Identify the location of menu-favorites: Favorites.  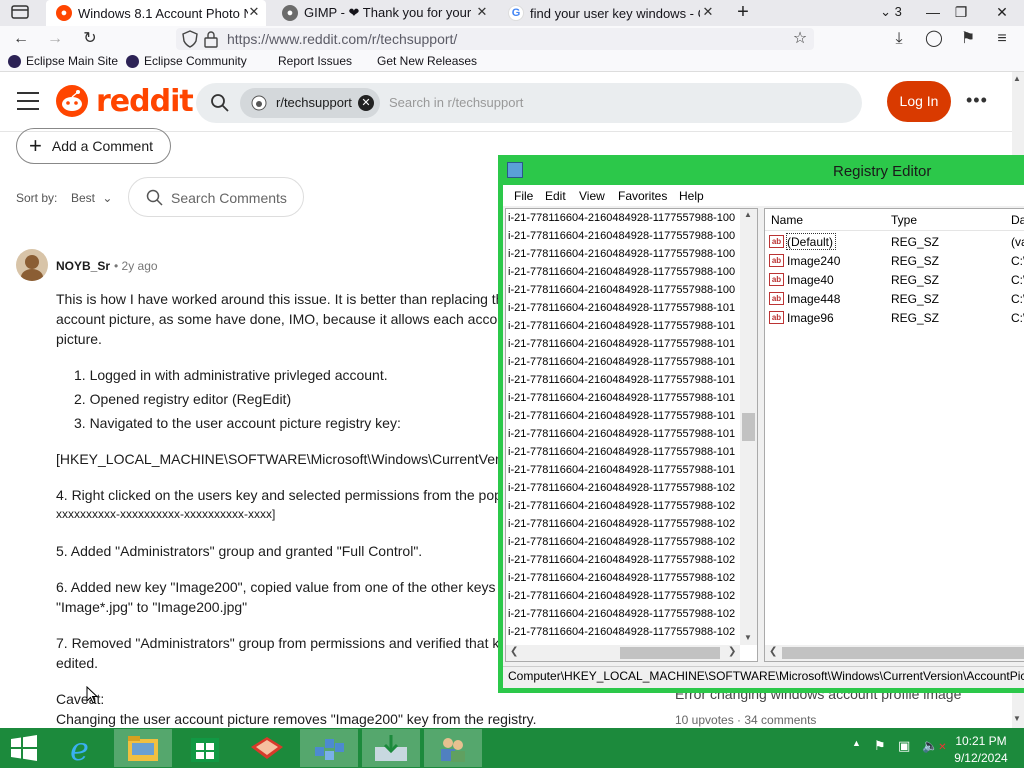
(642, 196).